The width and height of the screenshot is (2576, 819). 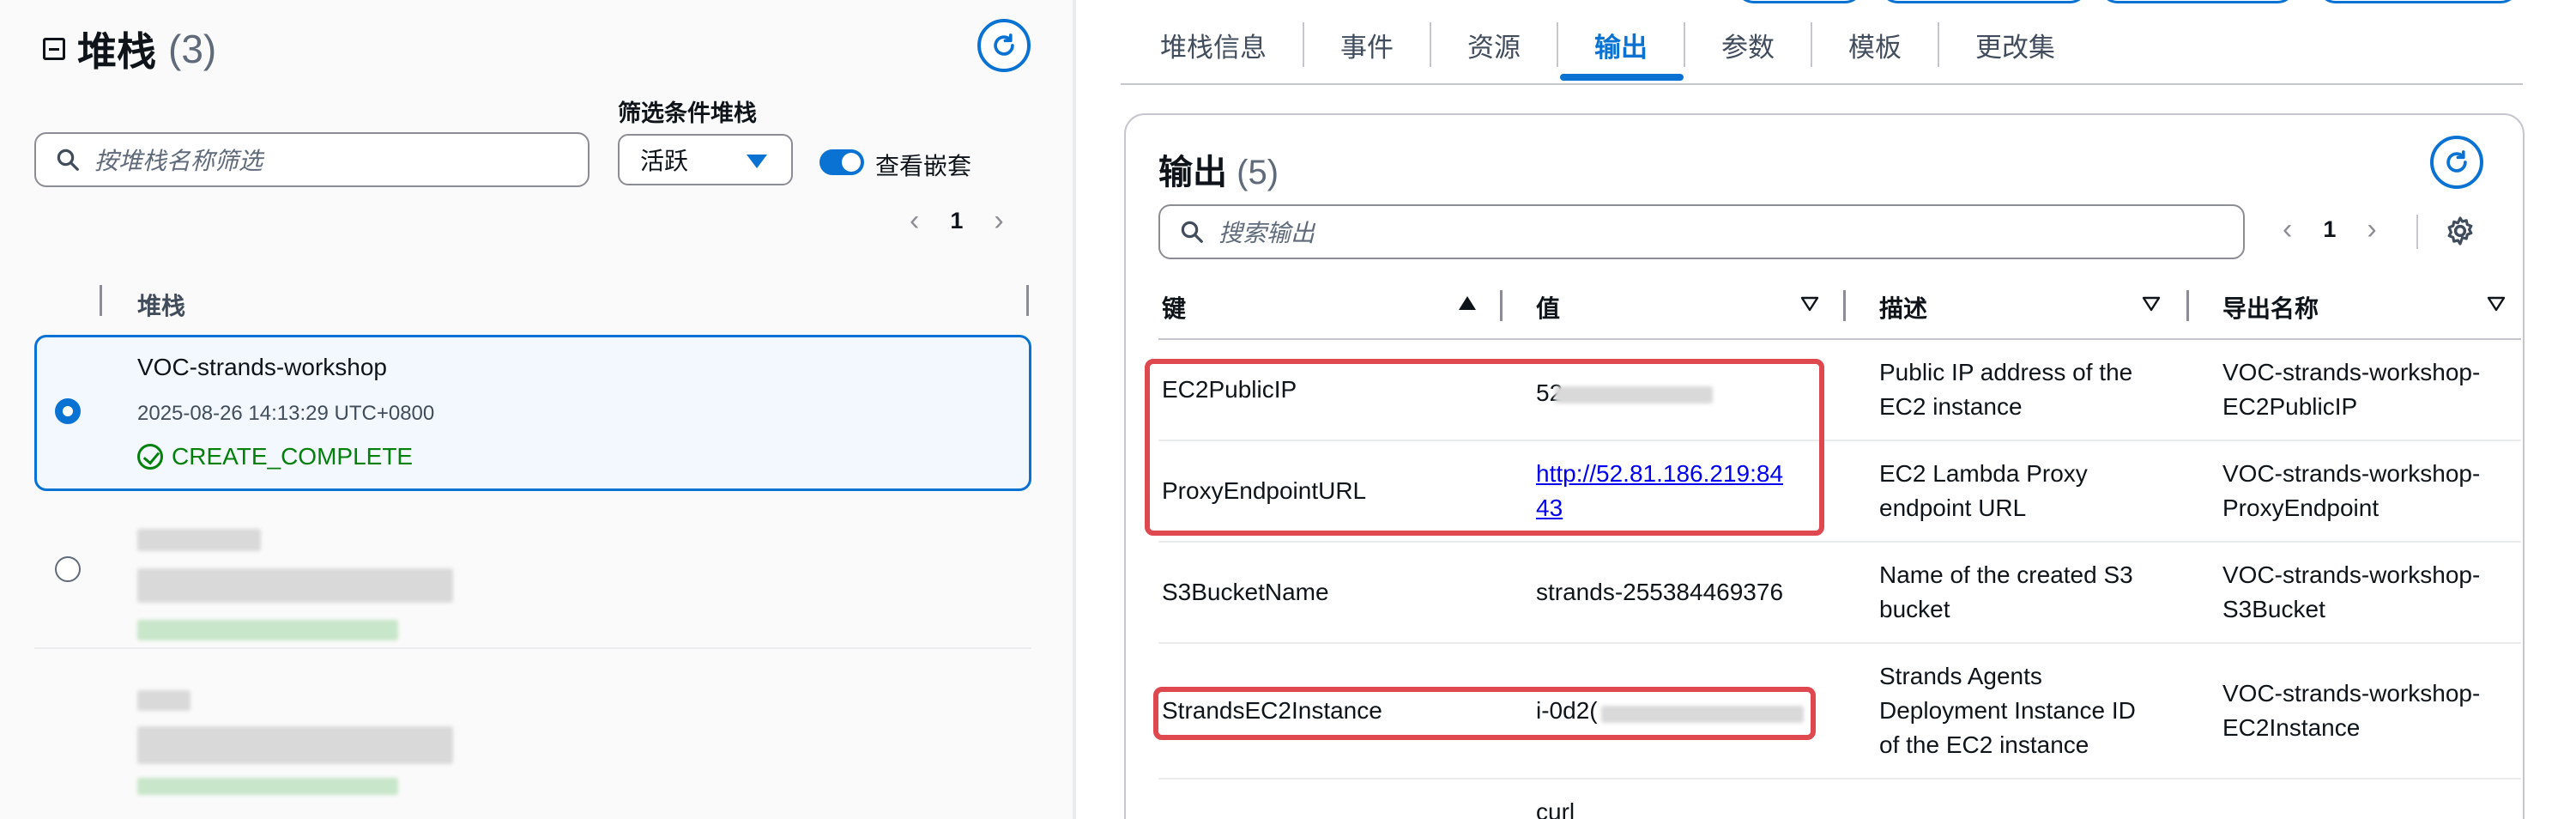 What do you see at coordinates (1555, 809) in the screenshot?
I see `output-value: curl` at bounding box center [1555, 809].